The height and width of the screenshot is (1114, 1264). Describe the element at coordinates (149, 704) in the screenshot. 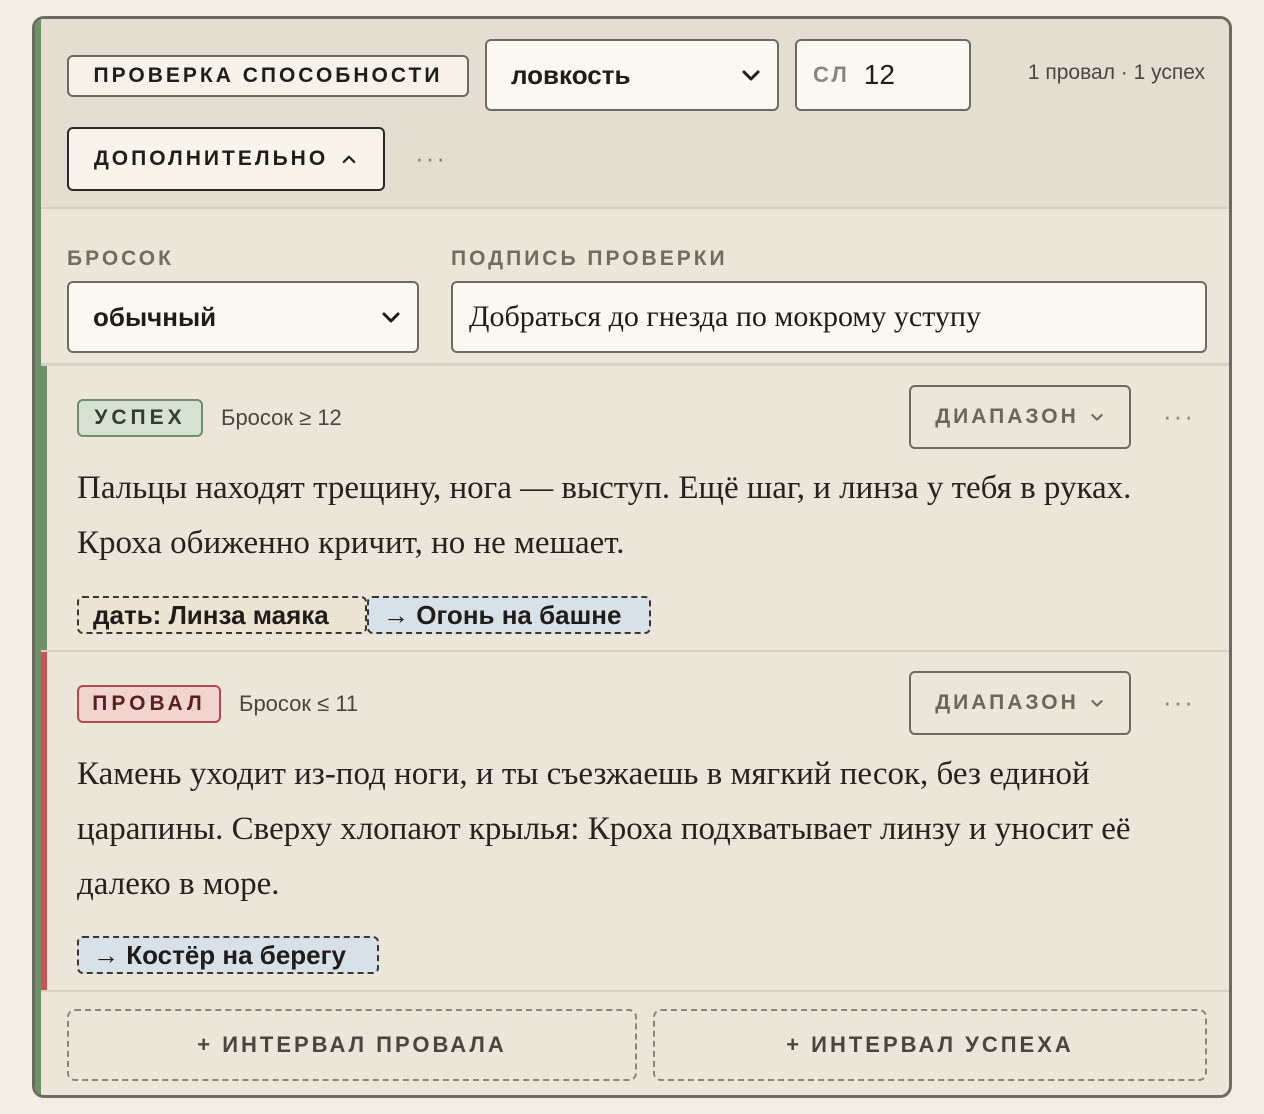

I see `fail-badge: ПРОВАЛ` at that location.